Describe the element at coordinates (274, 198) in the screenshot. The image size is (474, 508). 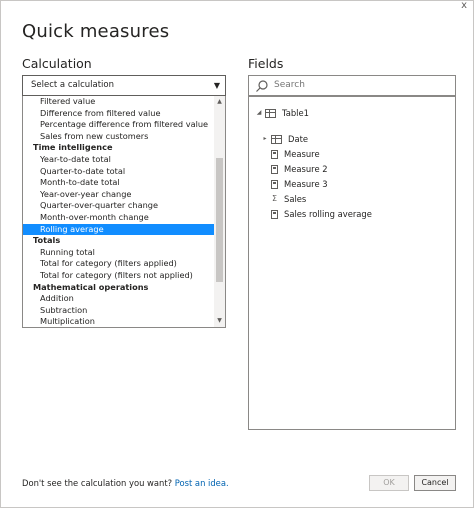
I see `sigma-icon: Σ` at that location.